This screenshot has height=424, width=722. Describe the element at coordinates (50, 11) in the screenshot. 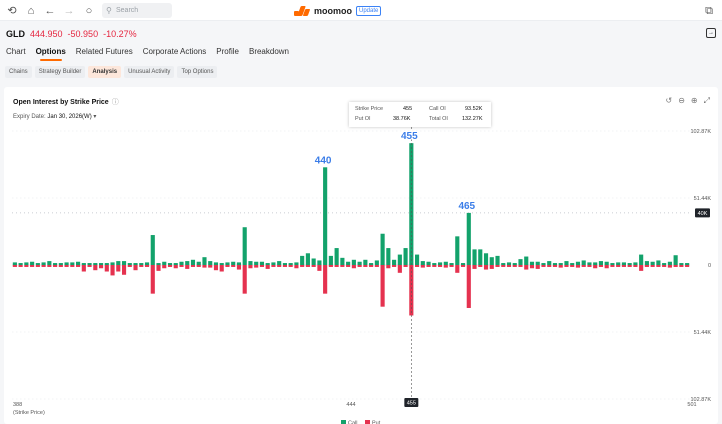

I see `back-arrow-icon: ←` at that location.